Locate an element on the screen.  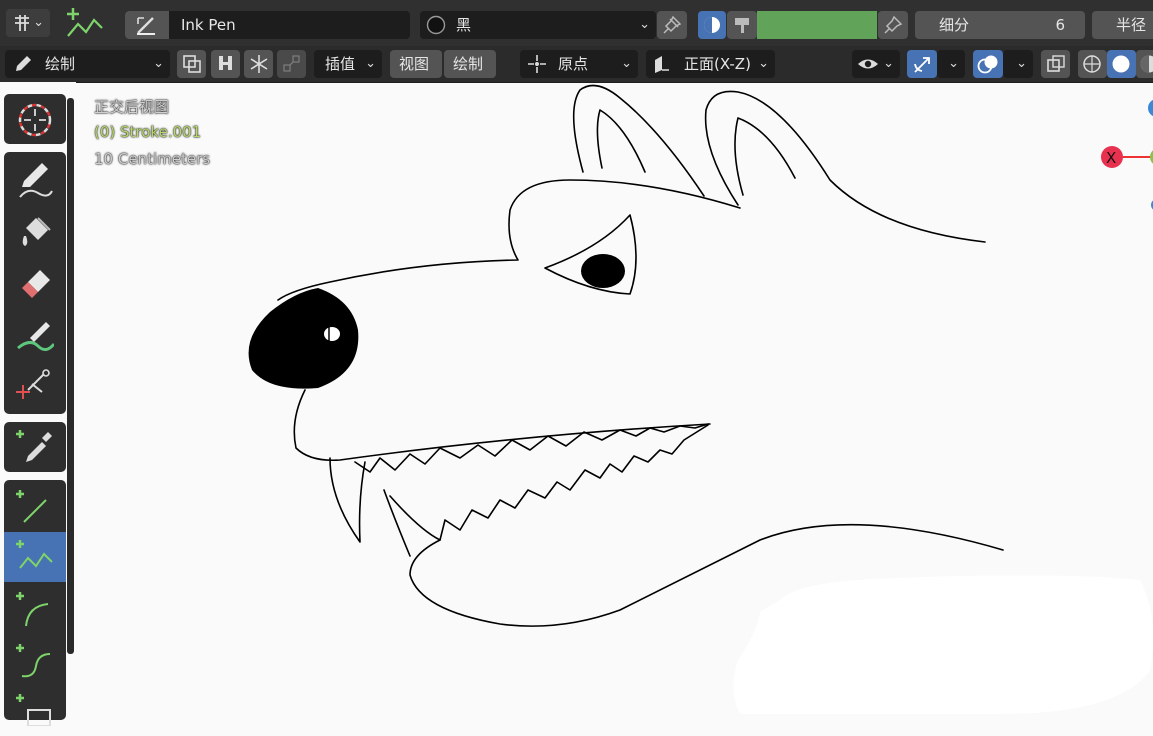
tool-header: ⌄ Ink Pen 黑 ⌄ 细分 6 半径 is located at coordinates (576, 23).